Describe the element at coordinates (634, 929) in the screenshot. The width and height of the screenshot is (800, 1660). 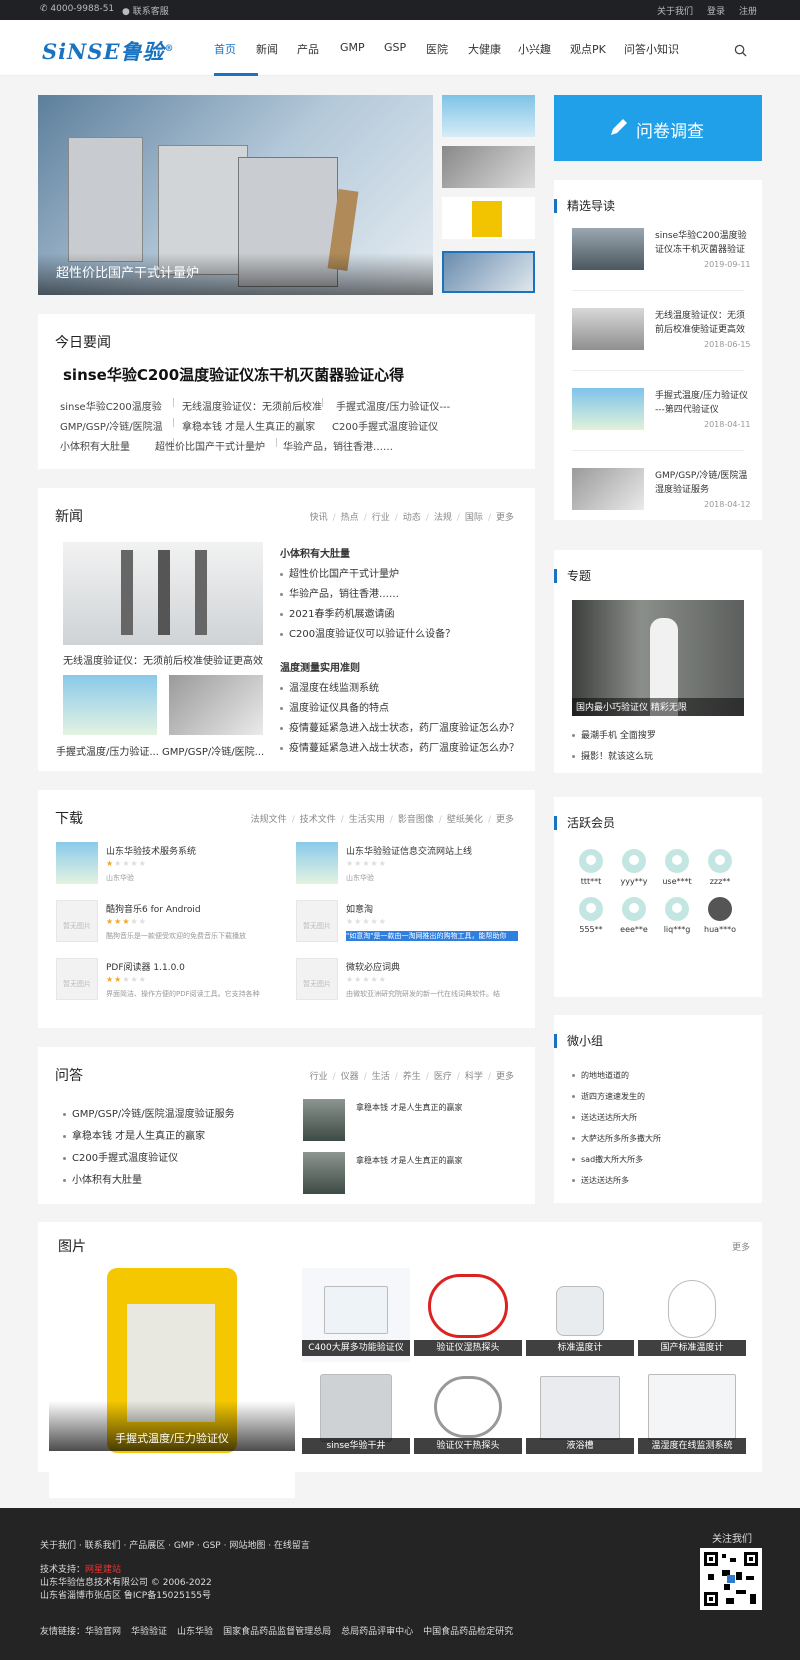
I see `member-name: eee**e` at that location.